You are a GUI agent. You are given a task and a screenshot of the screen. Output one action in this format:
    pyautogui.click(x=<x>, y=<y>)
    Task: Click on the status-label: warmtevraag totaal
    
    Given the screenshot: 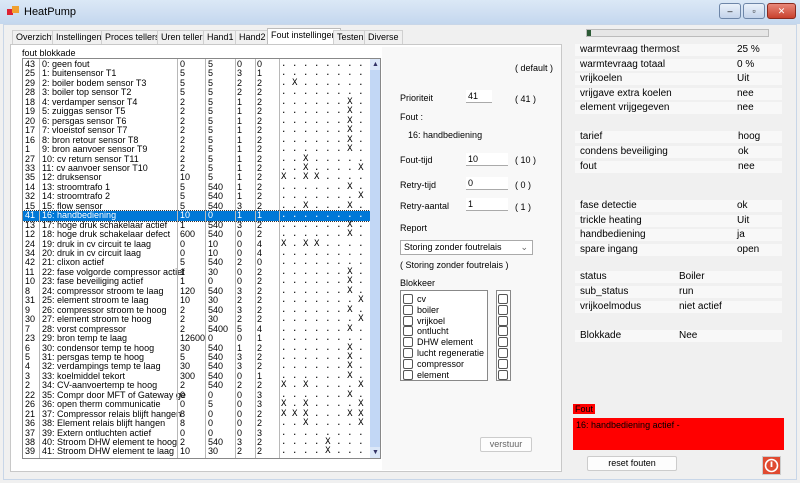 What is the action you would take?
    pyautogui.click(x=623, y=64)
    